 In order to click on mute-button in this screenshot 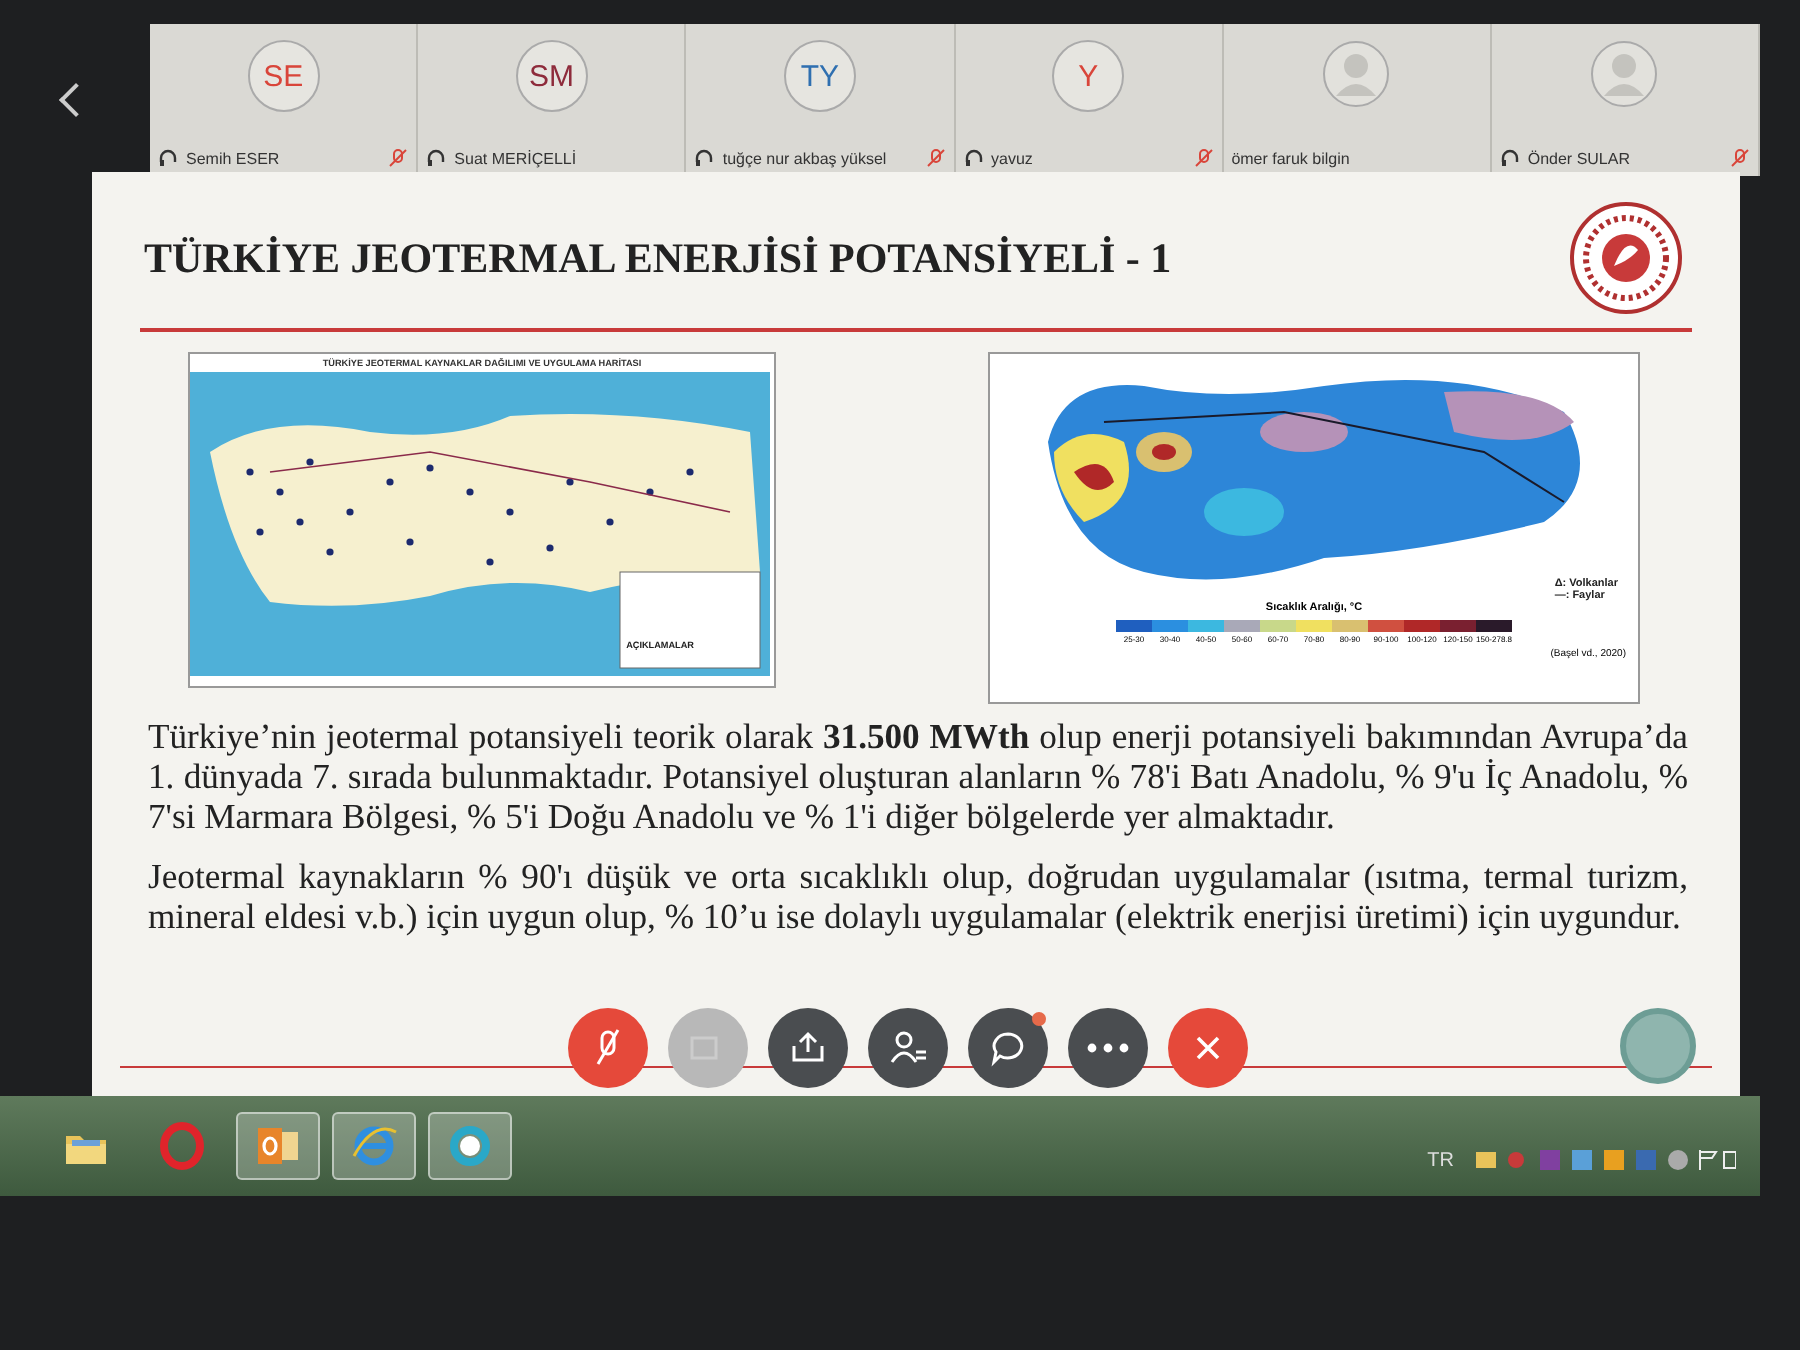, I will do `click(608, 1048)`.